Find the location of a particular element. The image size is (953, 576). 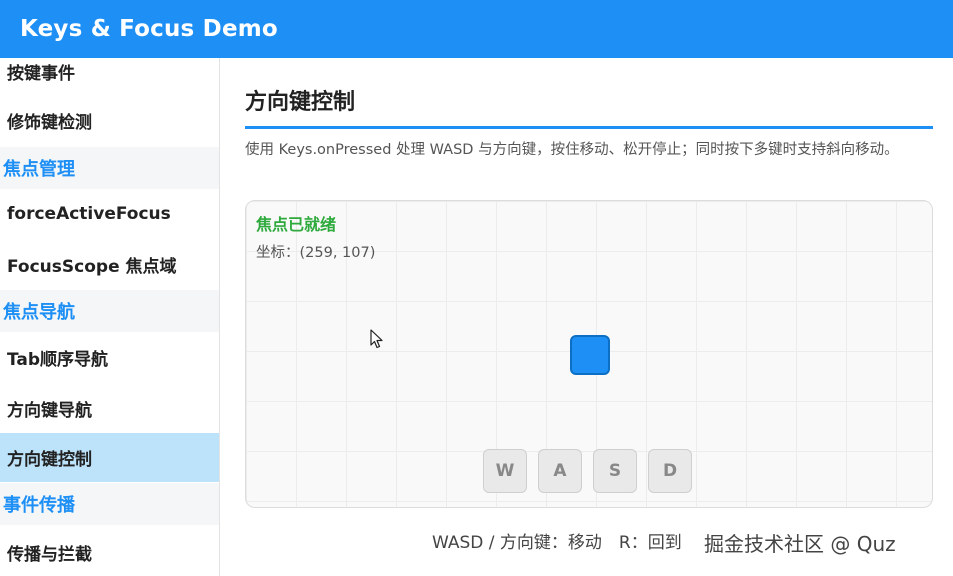

key-hint-w: W is located at coordinates (505, 471).